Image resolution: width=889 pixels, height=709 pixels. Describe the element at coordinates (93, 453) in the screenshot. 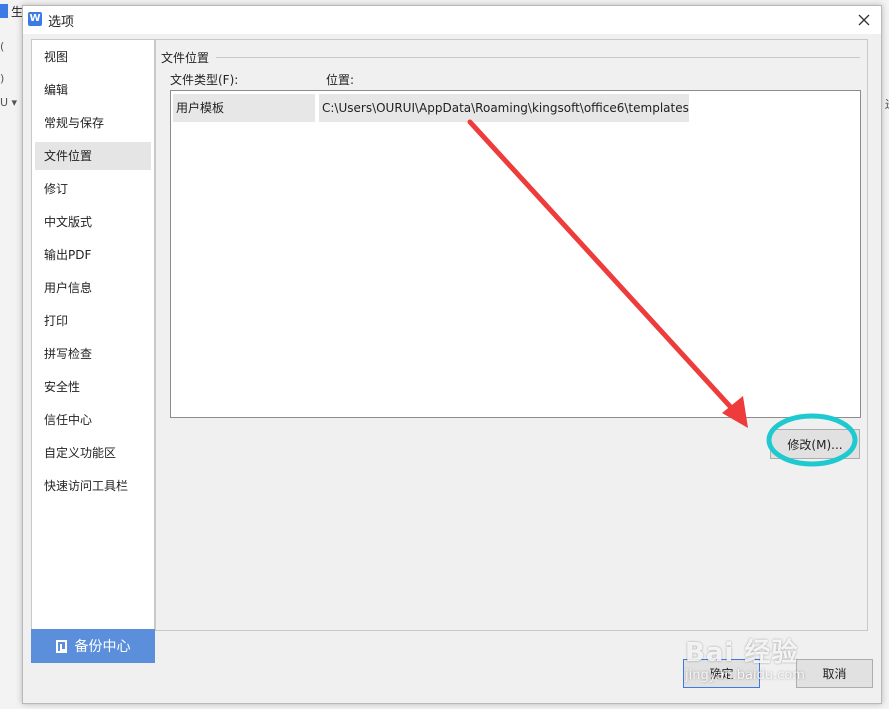

I see `sidebar-item: 自定义功能区` at that location.